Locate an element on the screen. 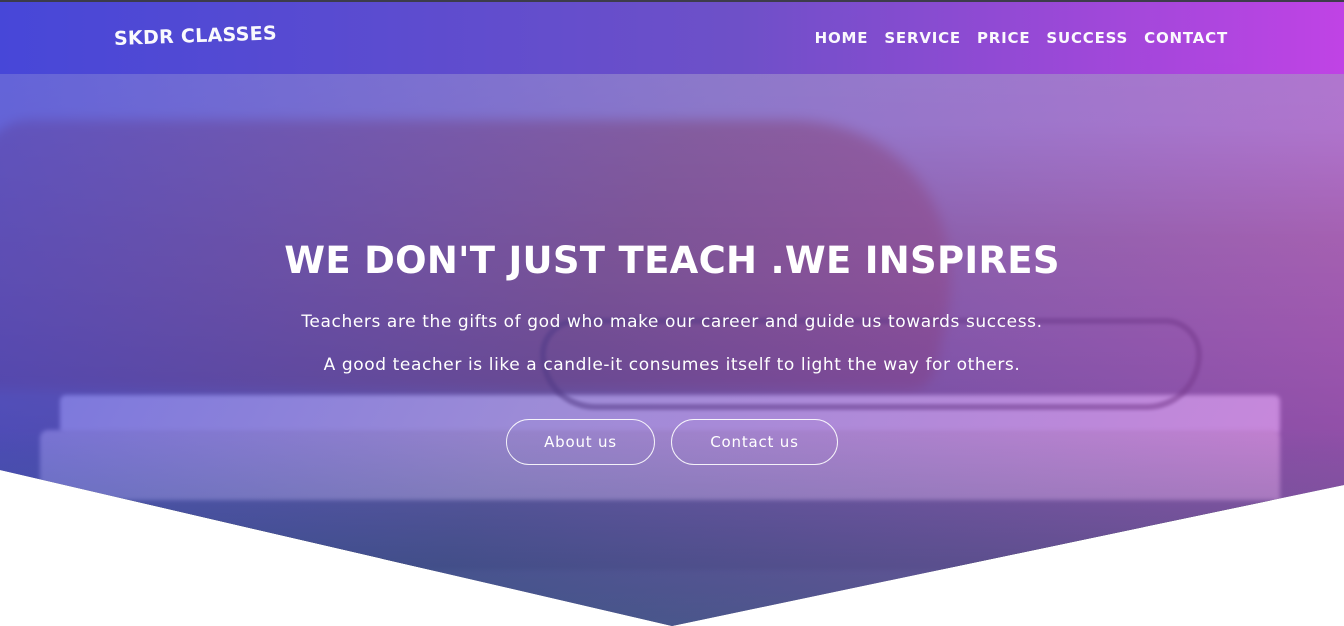  nav-home: HOME is located at coordinates (842, 38).